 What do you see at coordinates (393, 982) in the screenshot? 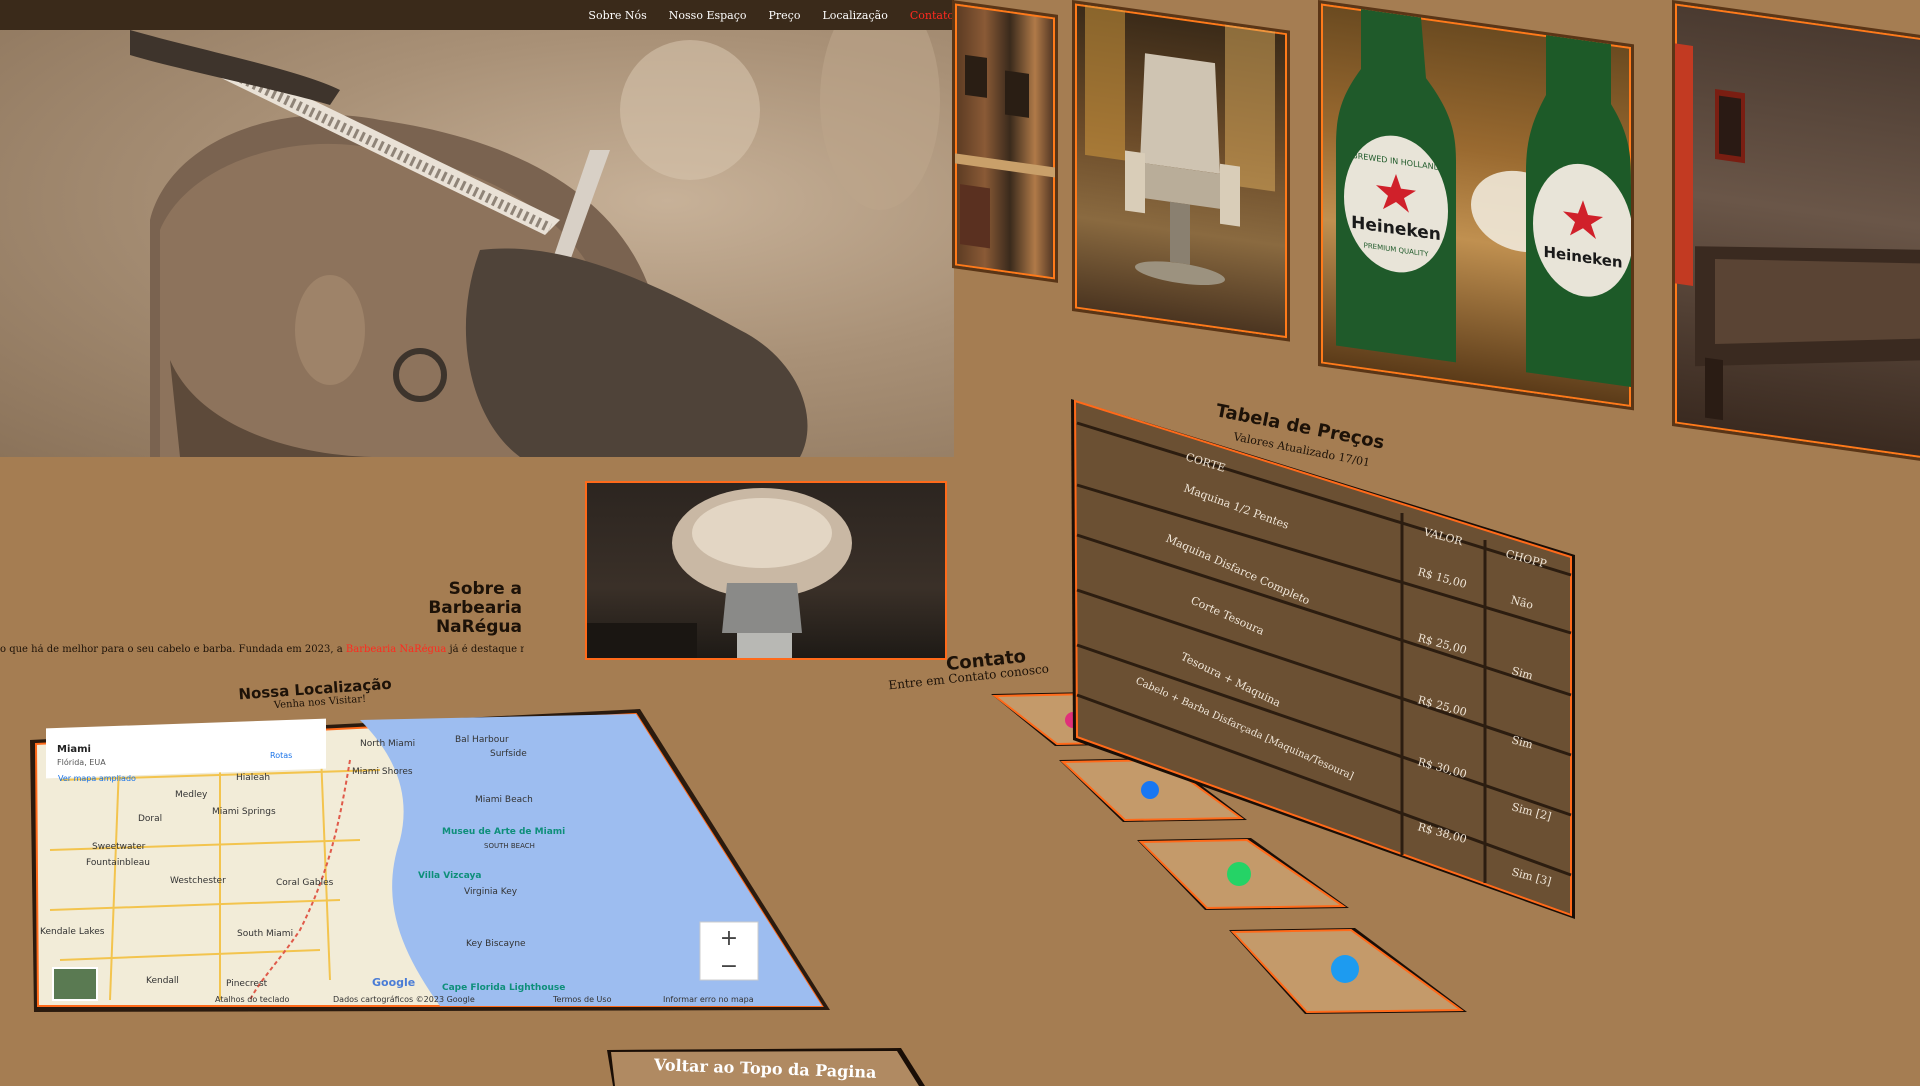
I see `google-logo: Google` at bounding box center [393, 982].